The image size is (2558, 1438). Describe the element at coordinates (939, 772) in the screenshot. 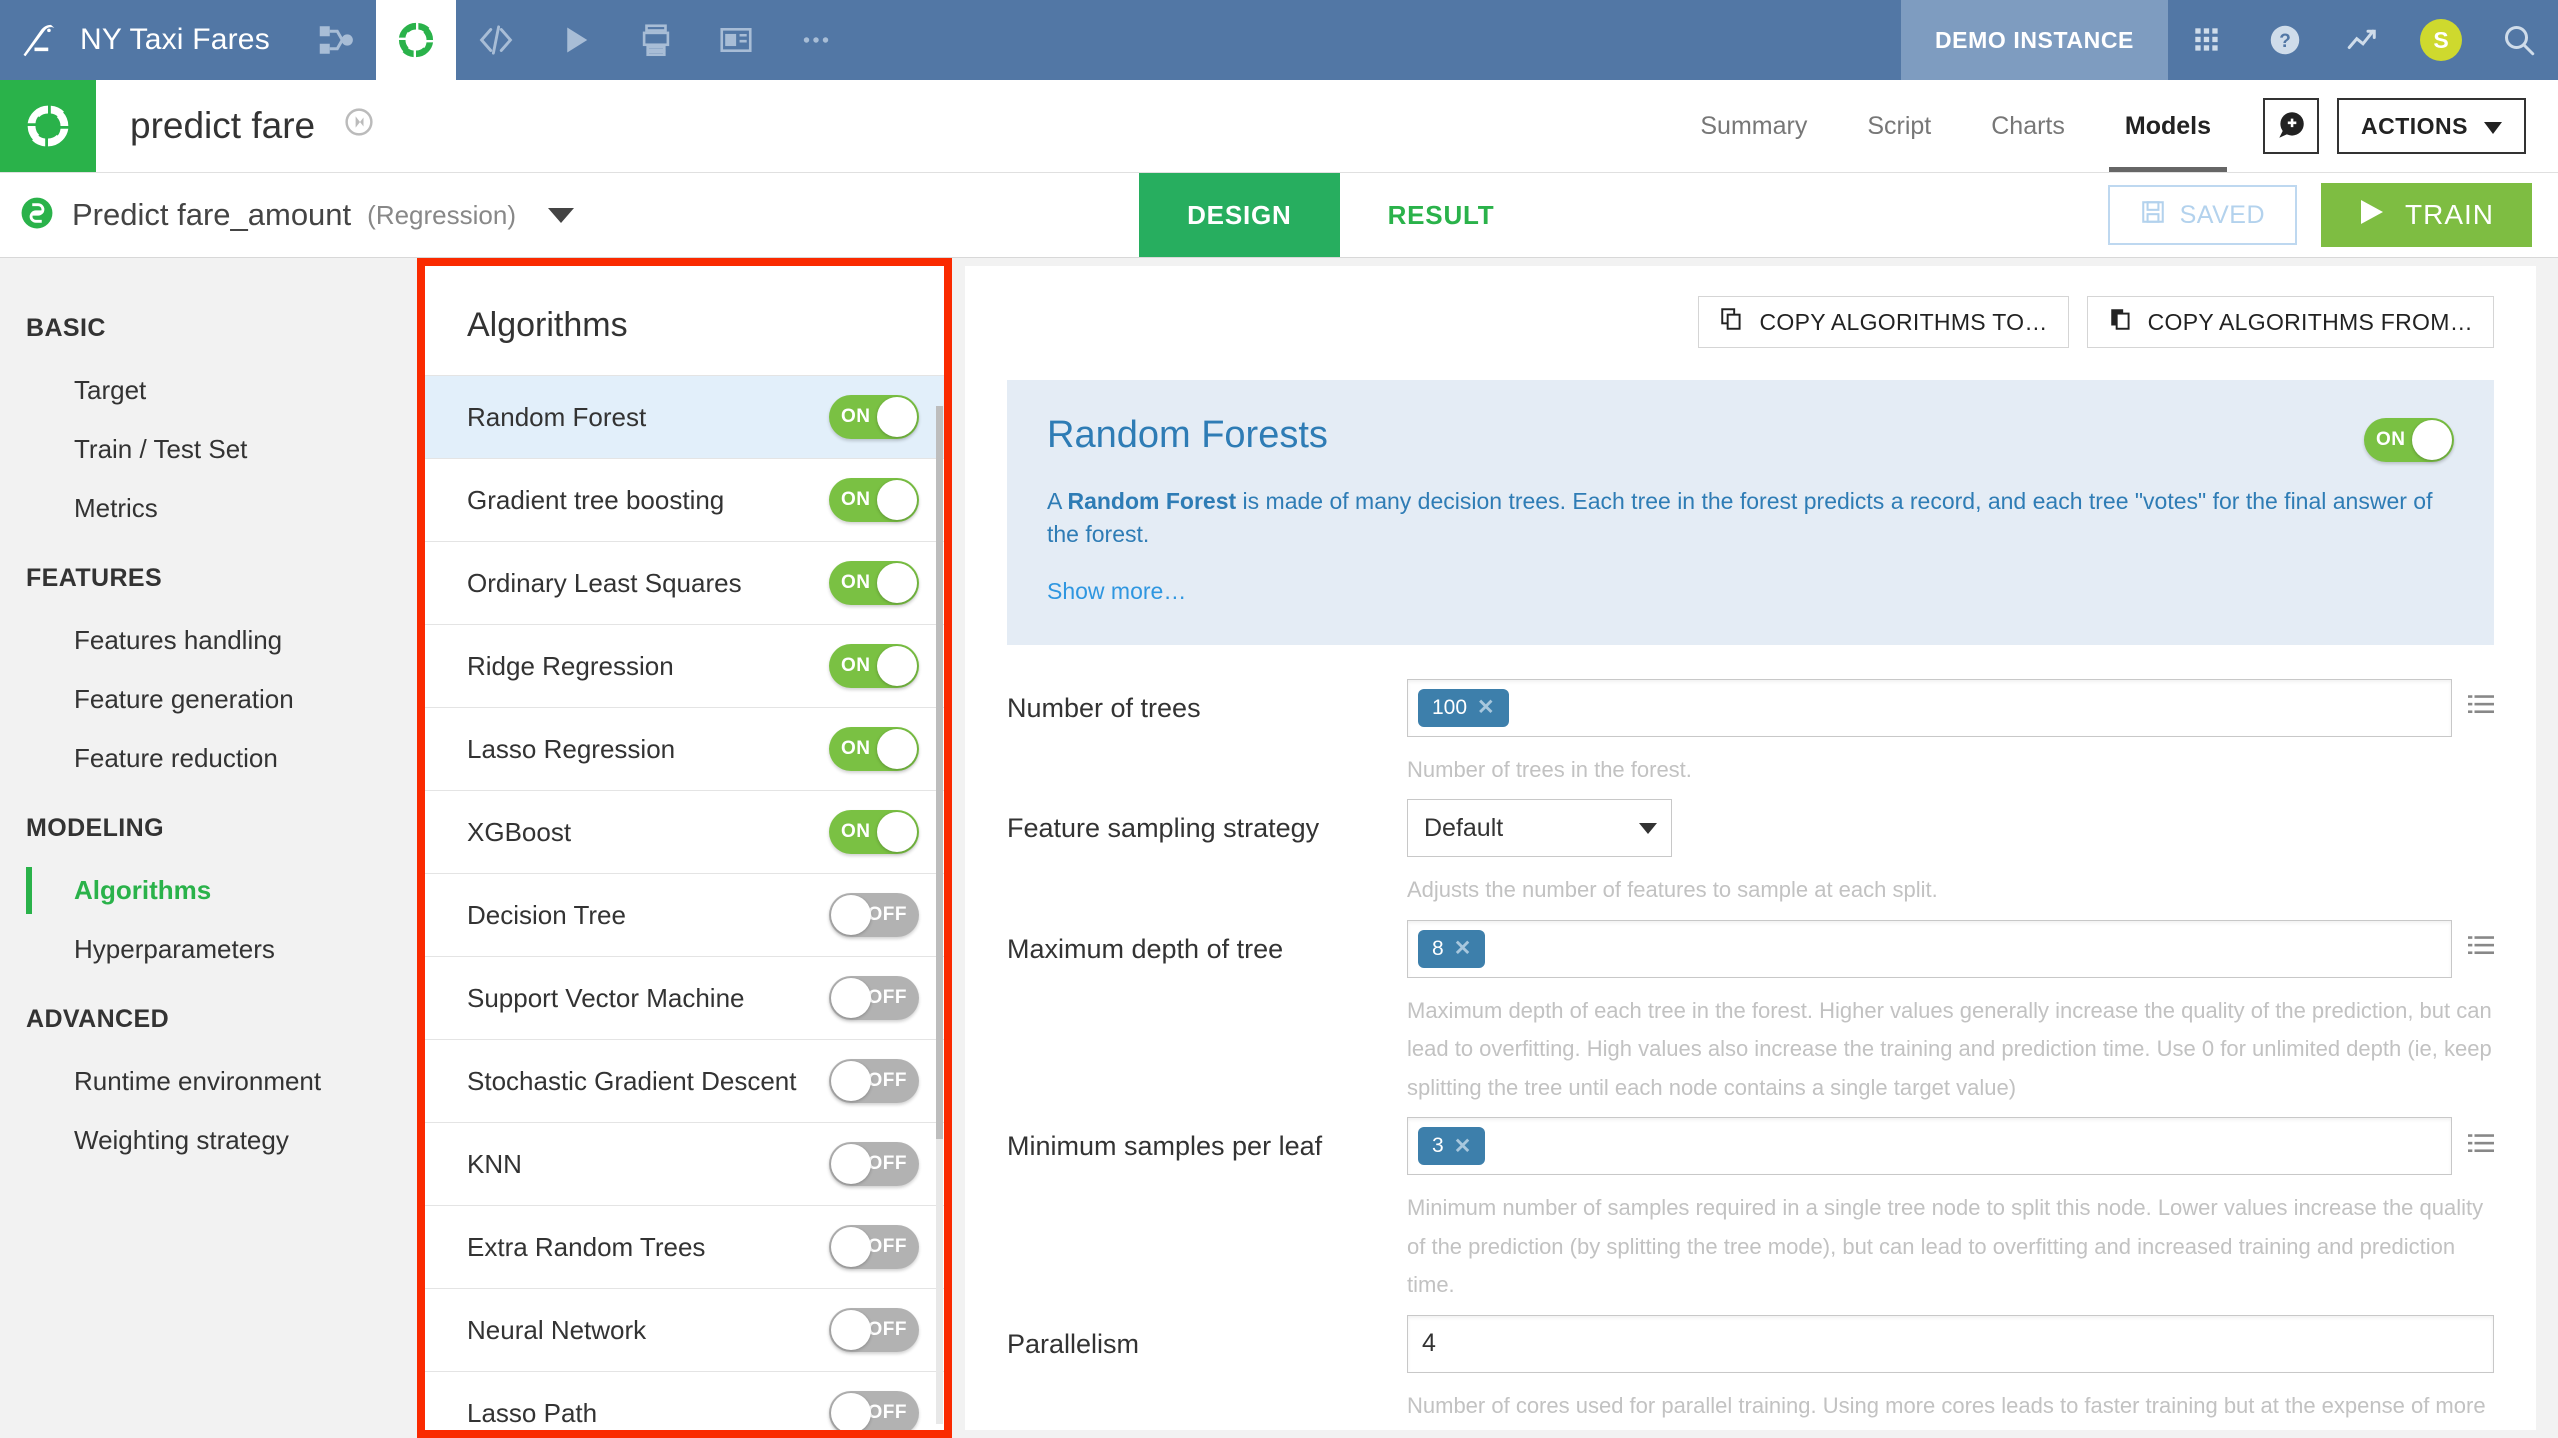

I see `scrollbar-thumb` at that location.